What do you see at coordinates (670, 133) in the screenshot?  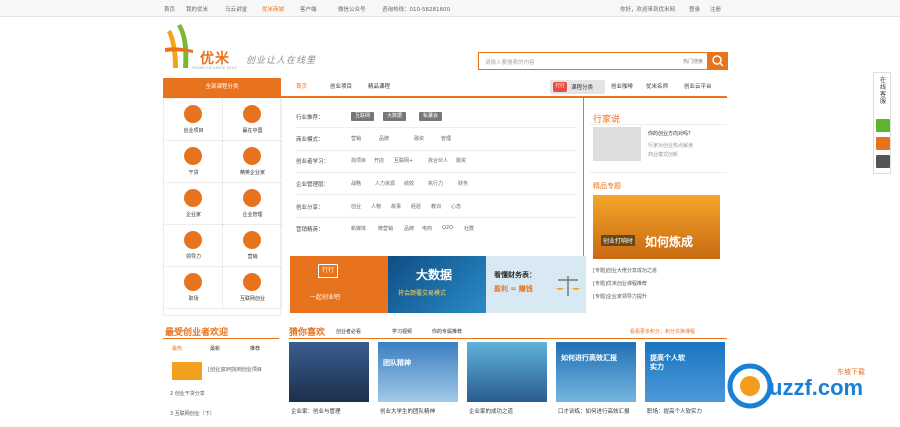 I see `expert-item-title: 你的创业方向对吗？` at bounding box center [670, 133].